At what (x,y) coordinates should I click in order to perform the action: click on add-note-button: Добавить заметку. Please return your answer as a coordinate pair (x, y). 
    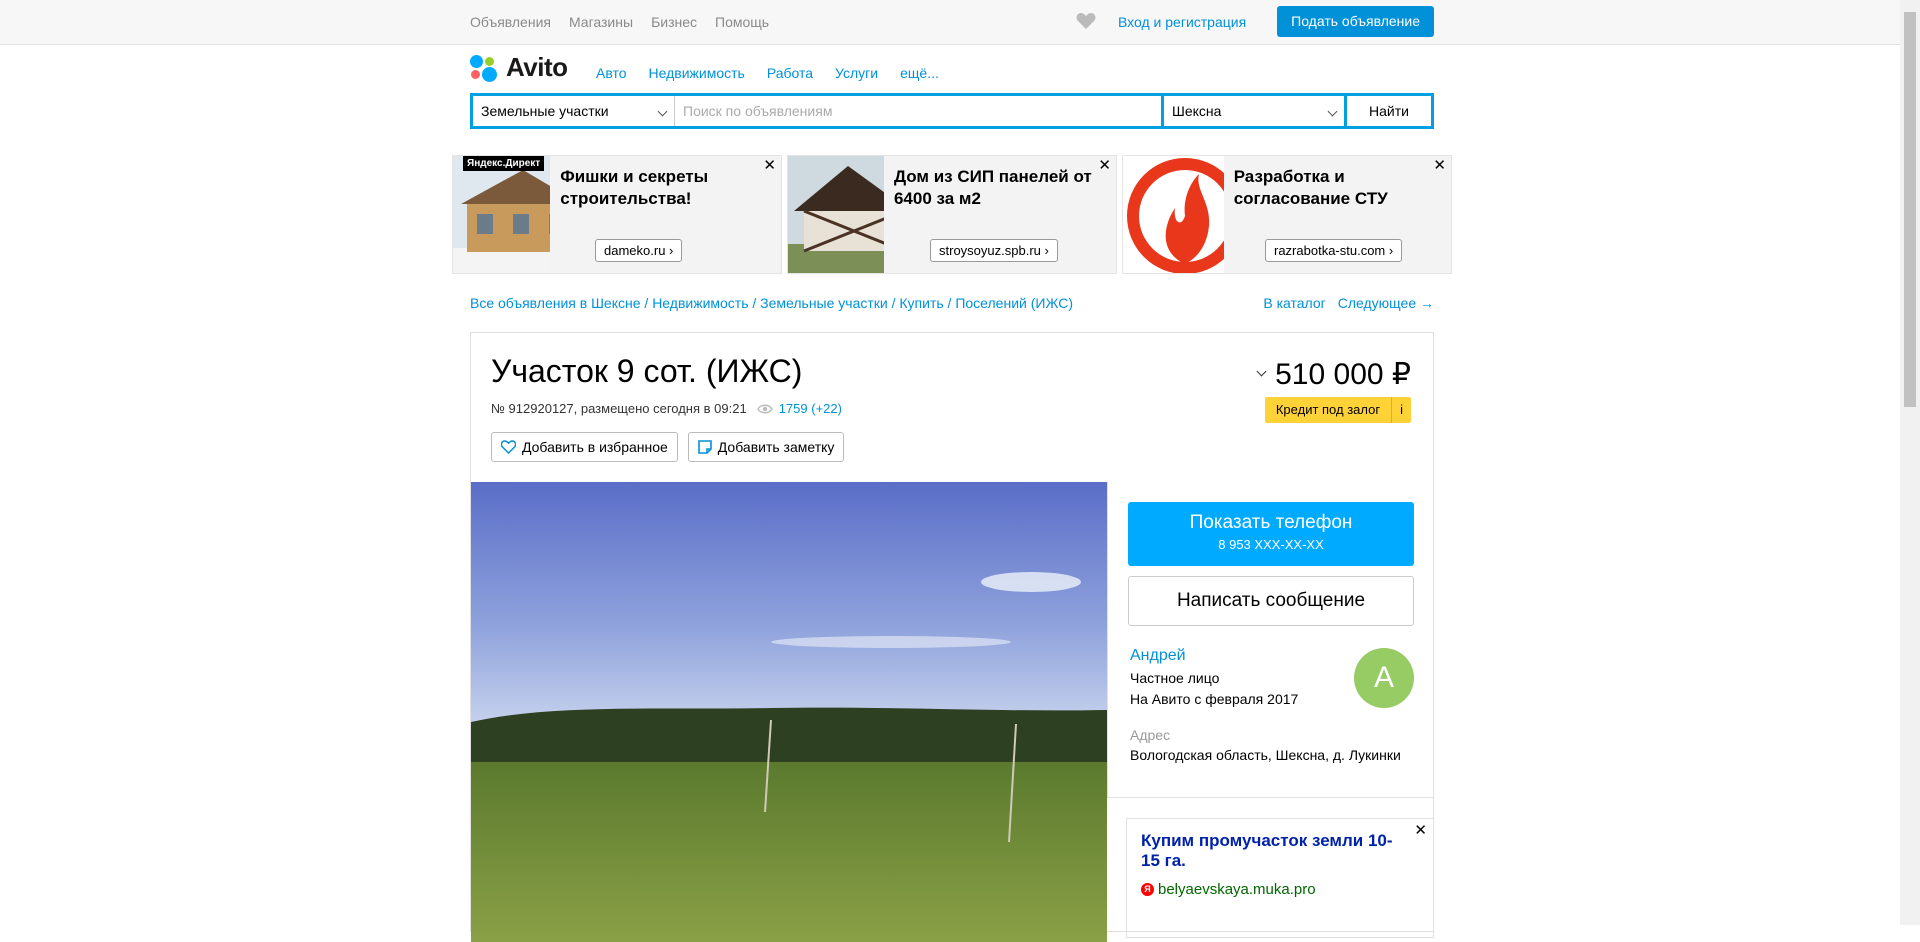
    Looking at the image, I should click on (766, 447).